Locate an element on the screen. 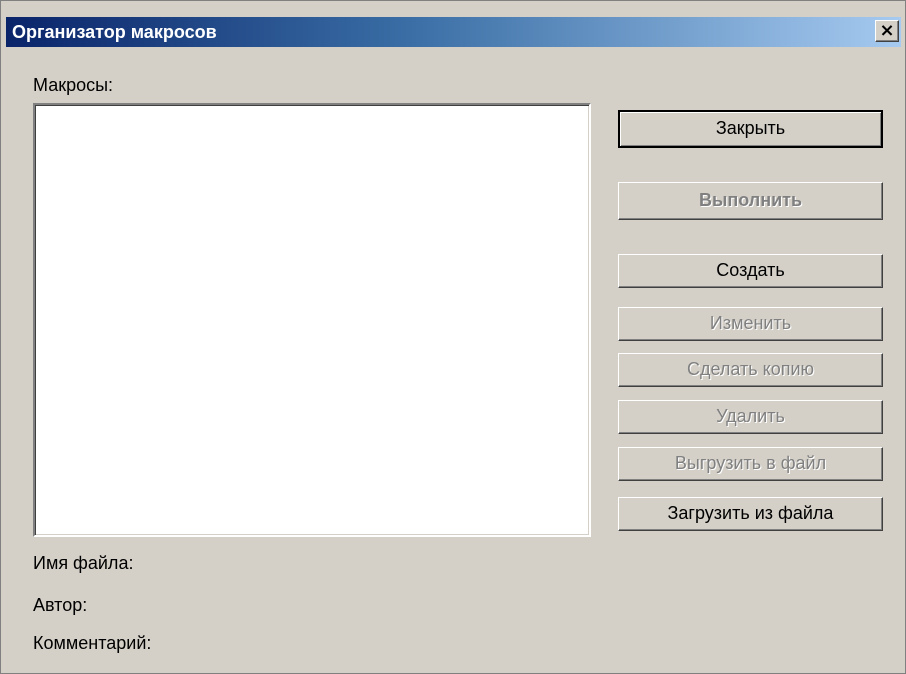 The height and width of the screenshot is (674, 906). edit-button: Изменить is located at coordinates (750, 324).